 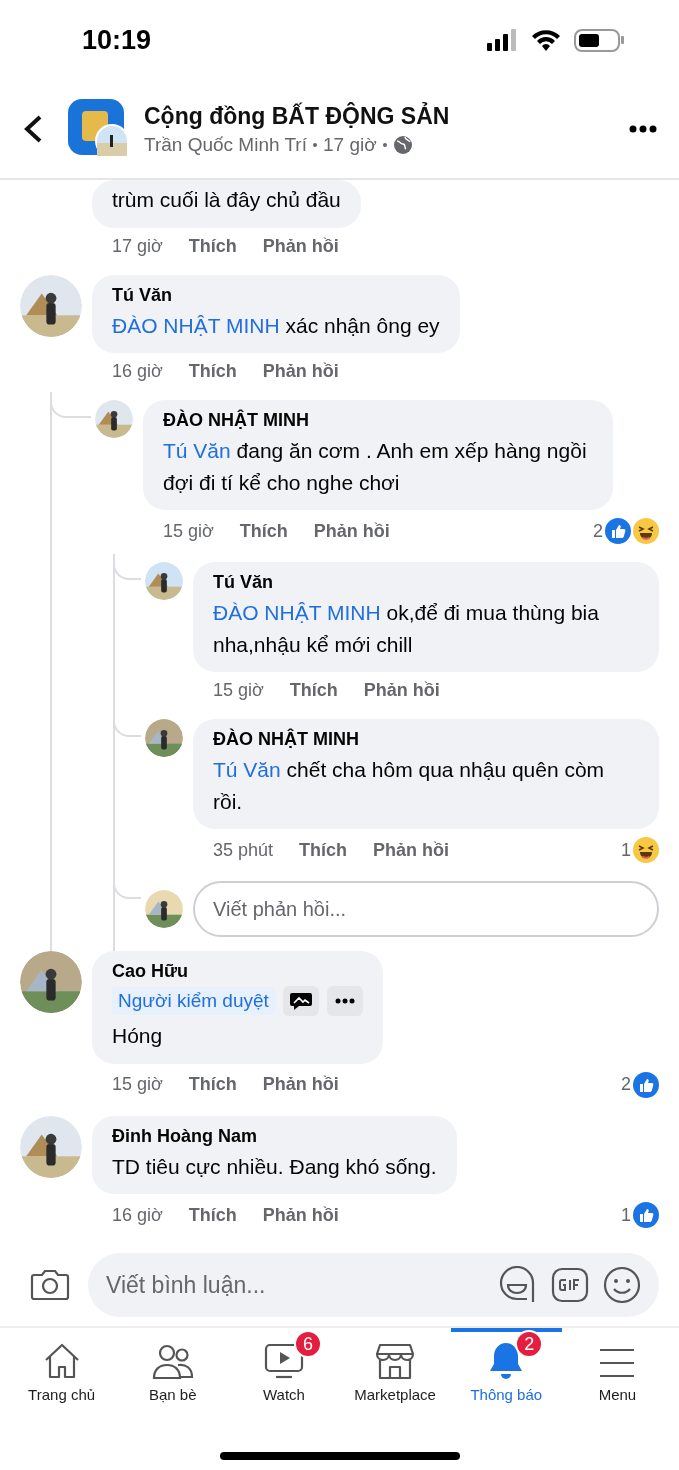 What do you see at coordinates (117, 40) in the screenshot?
I see `status-time: 10:19` at bounding box center [117, 40].